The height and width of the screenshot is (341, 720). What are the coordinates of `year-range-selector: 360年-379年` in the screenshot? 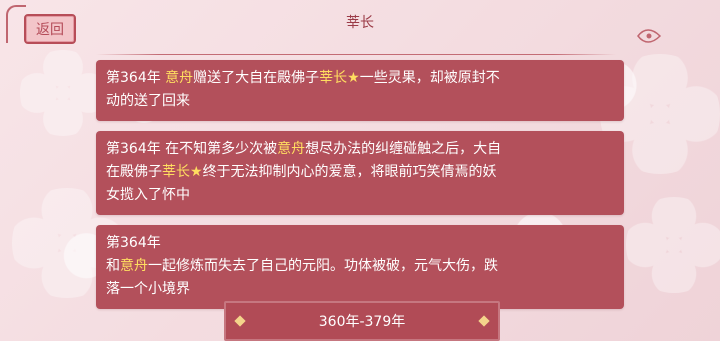 It's located at (362, 321).